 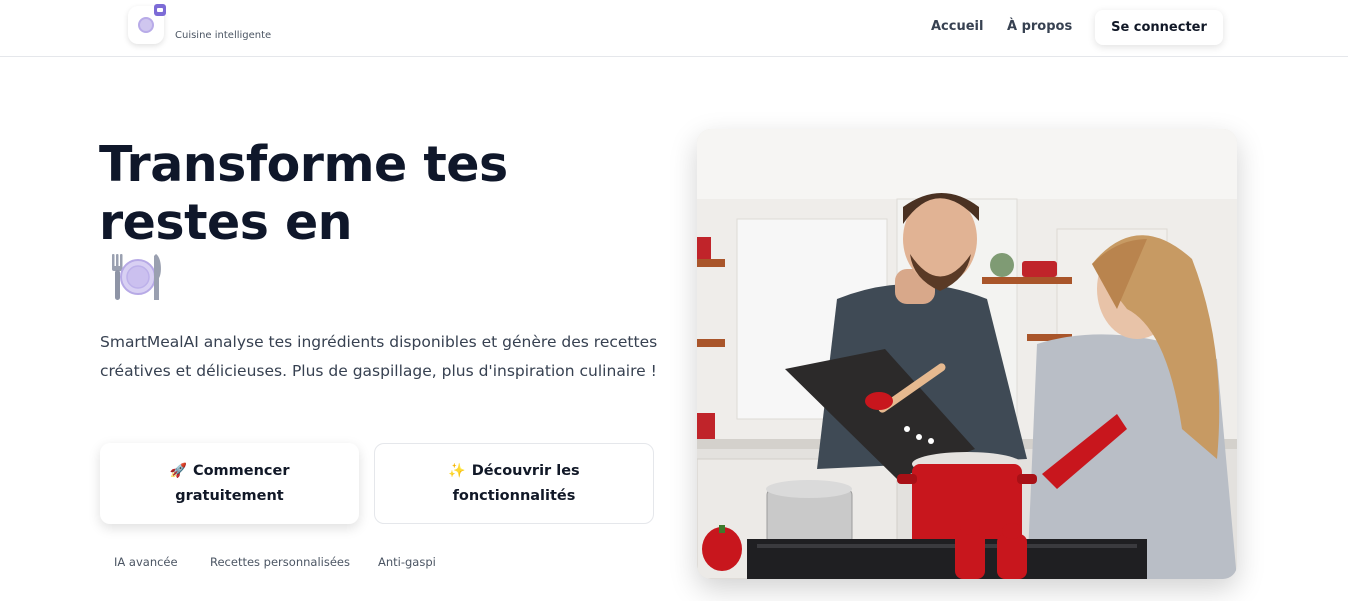 What do you see at coordinates (957, 26) in the screenshot?
I see `nav-link-home: Accueil` at bounding box center [957, 26].